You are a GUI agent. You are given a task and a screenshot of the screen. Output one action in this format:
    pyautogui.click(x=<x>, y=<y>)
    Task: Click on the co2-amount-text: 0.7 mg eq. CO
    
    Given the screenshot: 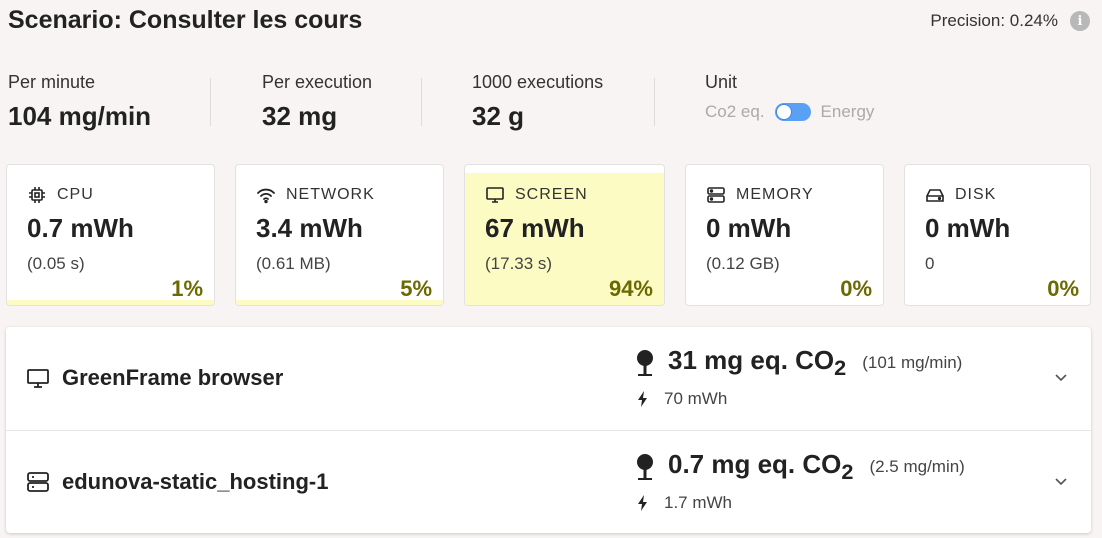 What is the action you would take?
    pyautogui.click(x=755, y=464)
    